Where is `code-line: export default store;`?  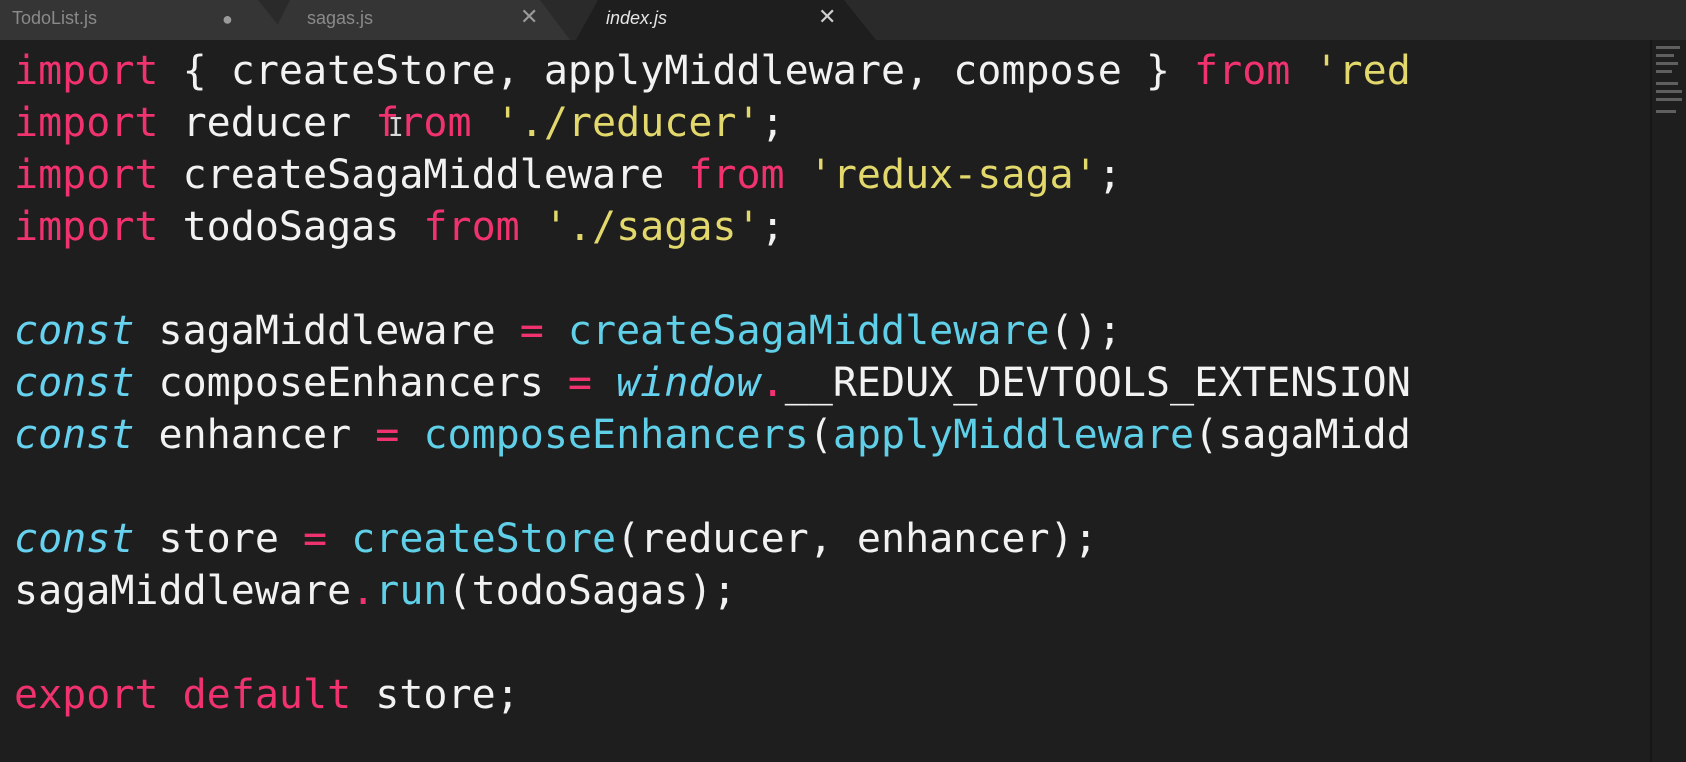 code-line: export default store; is located at coordinates (832, 695).